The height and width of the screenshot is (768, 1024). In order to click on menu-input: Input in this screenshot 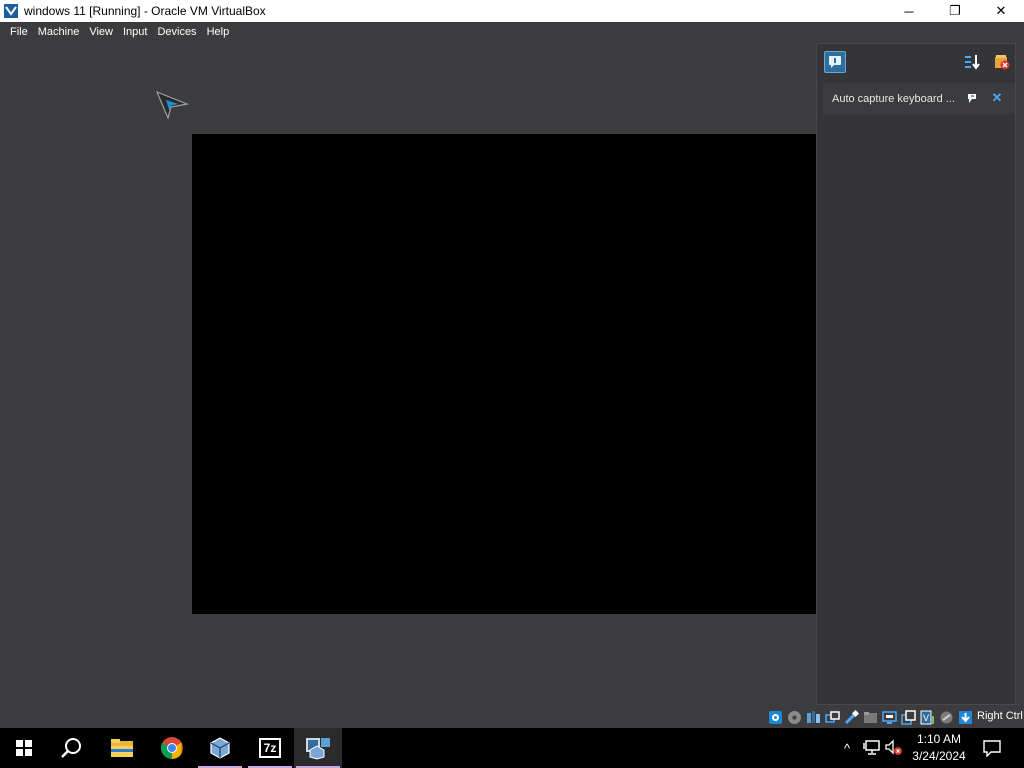, I will do `click(135, 32)`.